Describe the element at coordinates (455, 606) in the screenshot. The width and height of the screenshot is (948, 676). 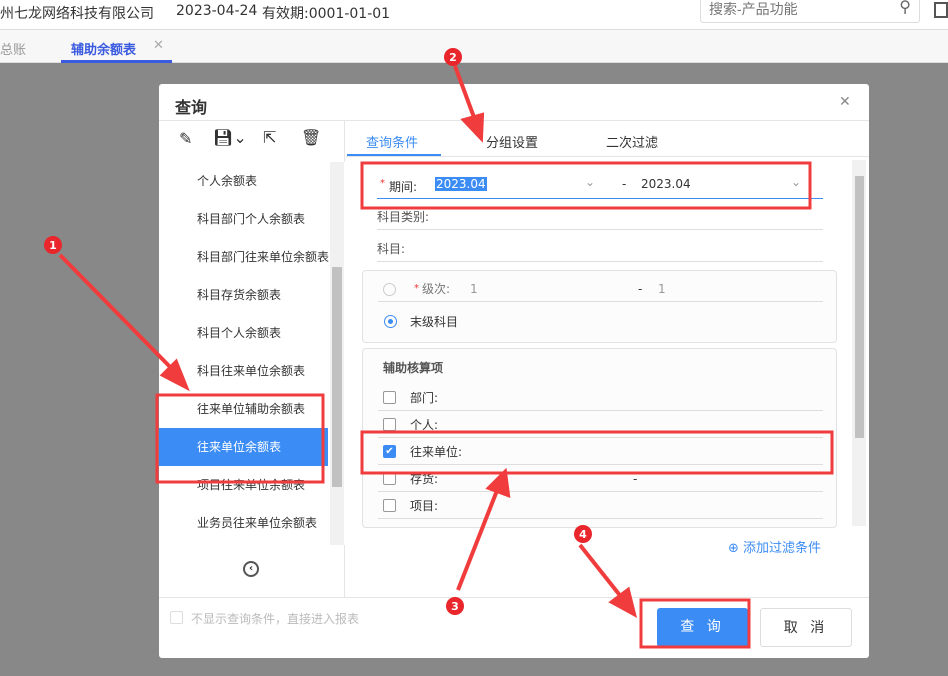
I see `annotation-number: 3` at that location.